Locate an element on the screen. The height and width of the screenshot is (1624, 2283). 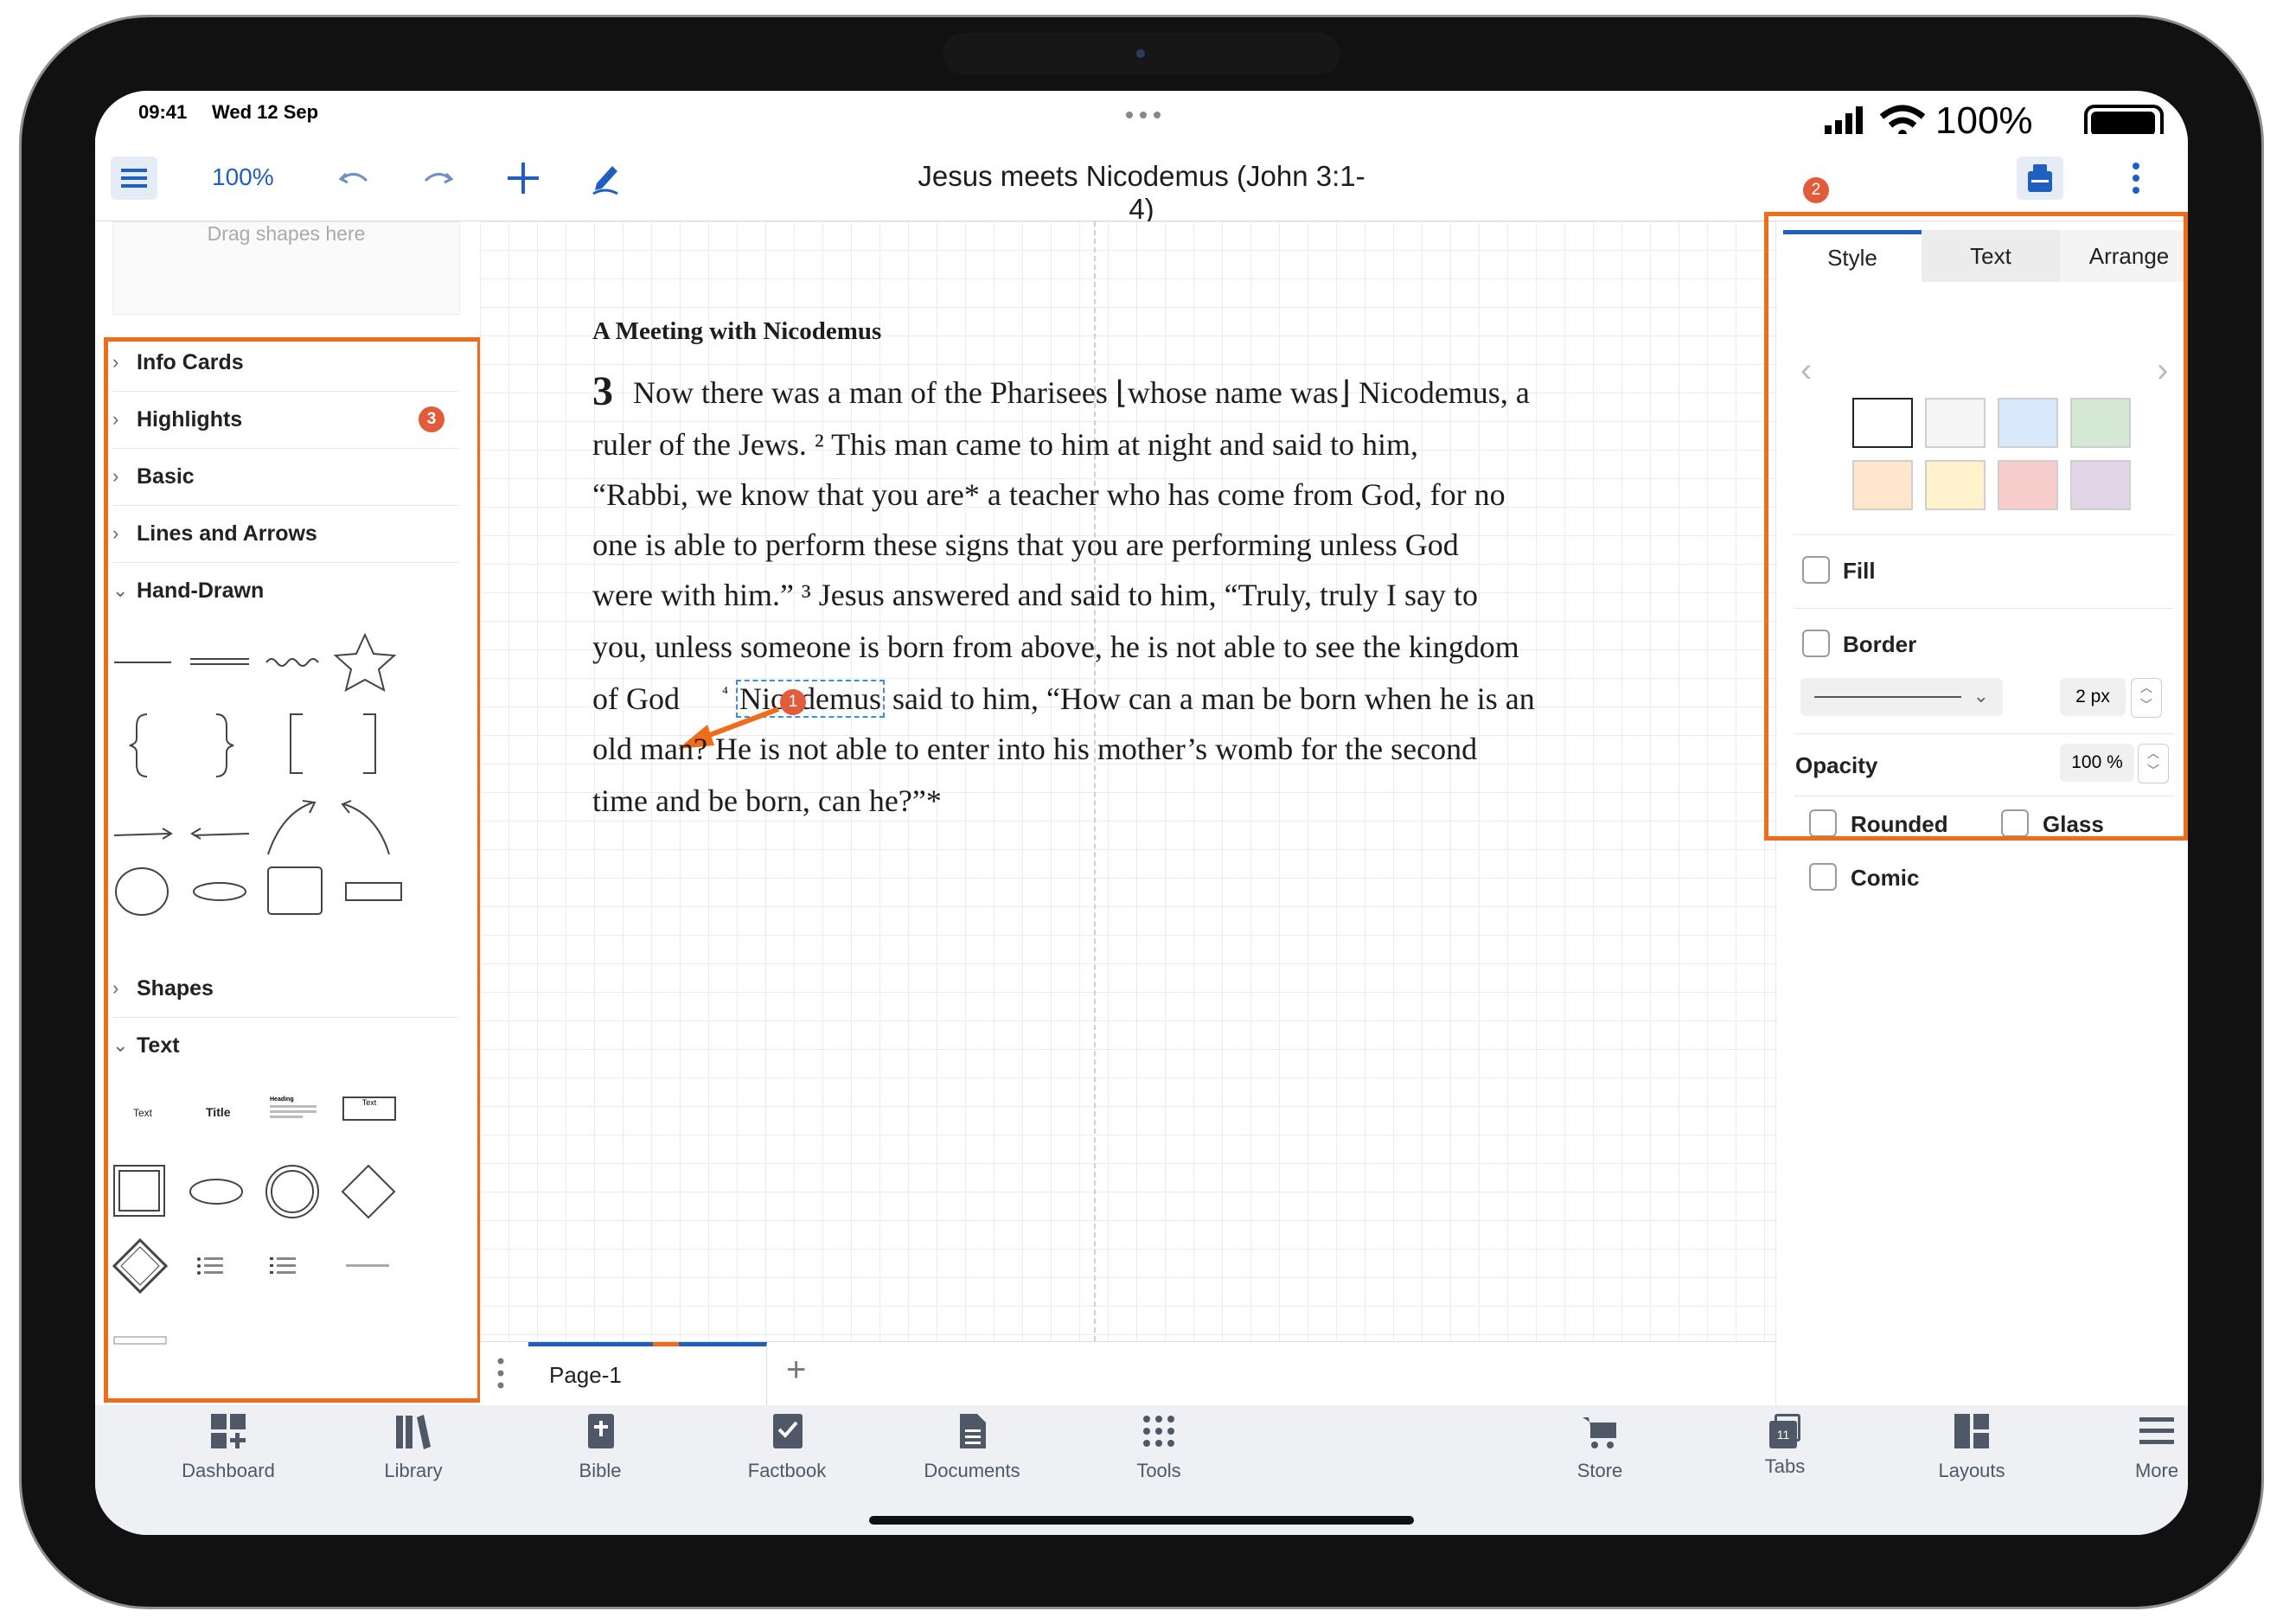
zoom-button: 100% is located at coordinates (243, 177).